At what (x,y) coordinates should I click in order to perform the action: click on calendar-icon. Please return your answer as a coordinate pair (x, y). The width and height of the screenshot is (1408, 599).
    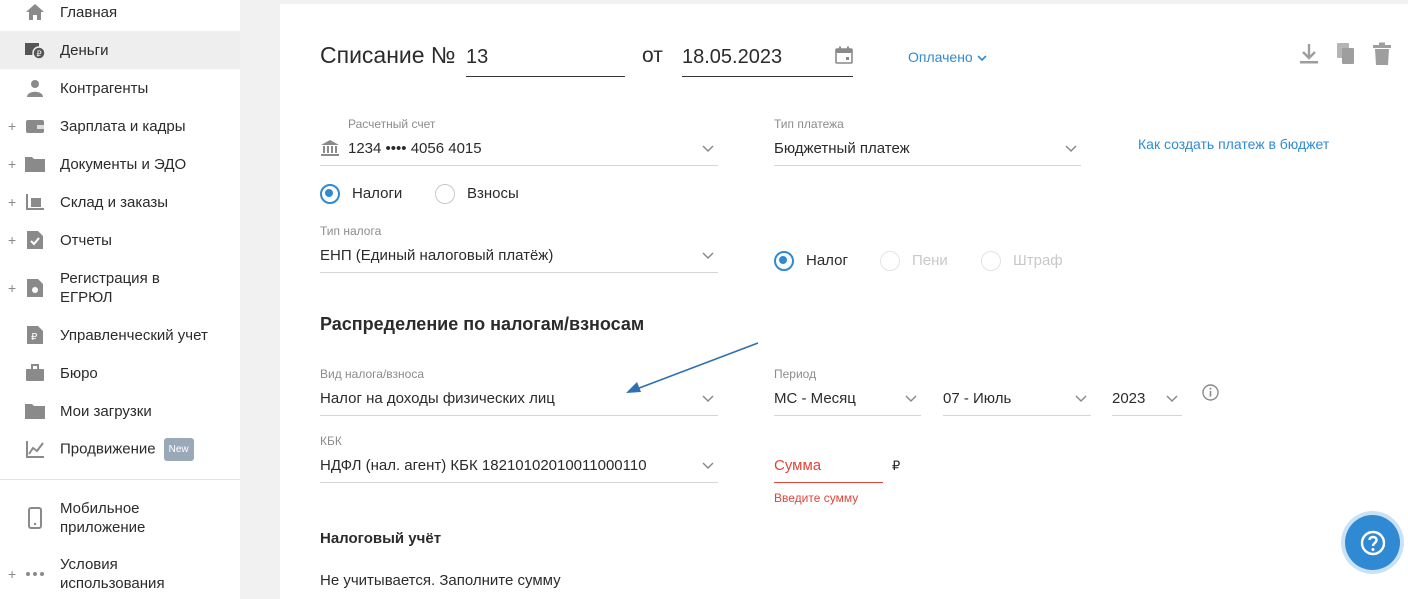
    Looking at the image, I should click on (844, 57).